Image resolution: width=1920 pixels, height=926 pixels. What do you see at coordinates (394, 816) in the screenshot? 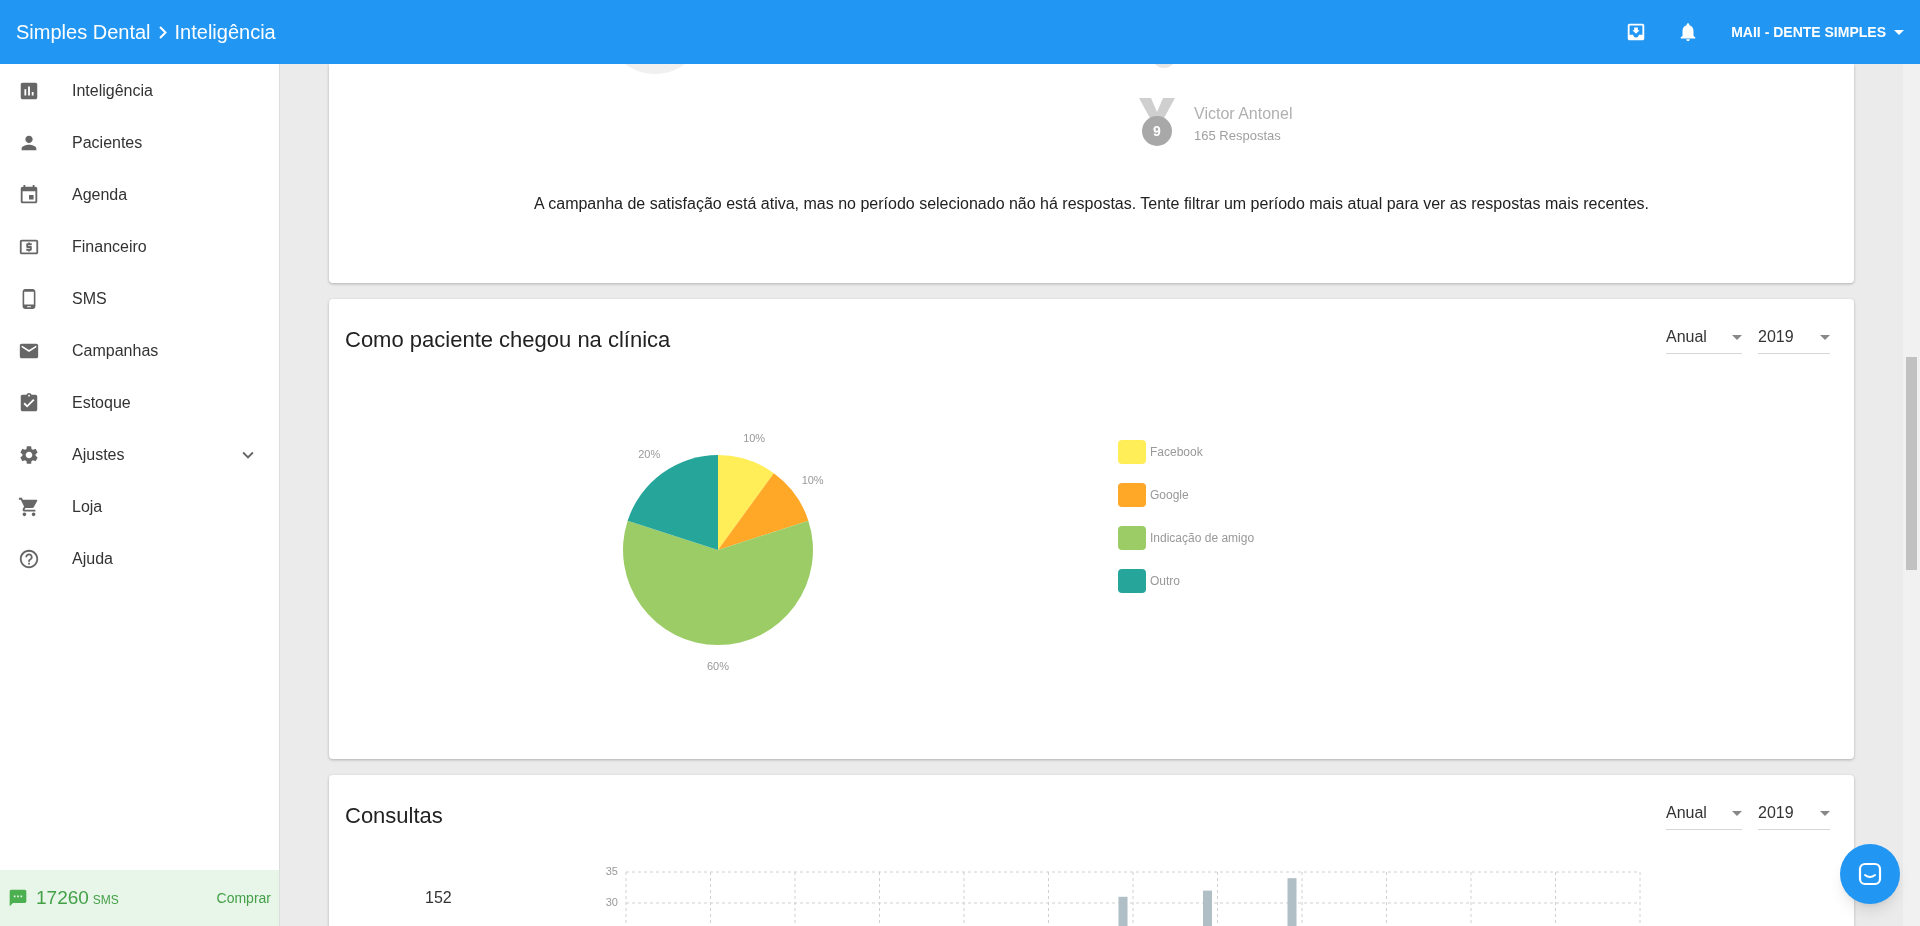
I see `card-title: Consultas` at bounding box center [394, 816].